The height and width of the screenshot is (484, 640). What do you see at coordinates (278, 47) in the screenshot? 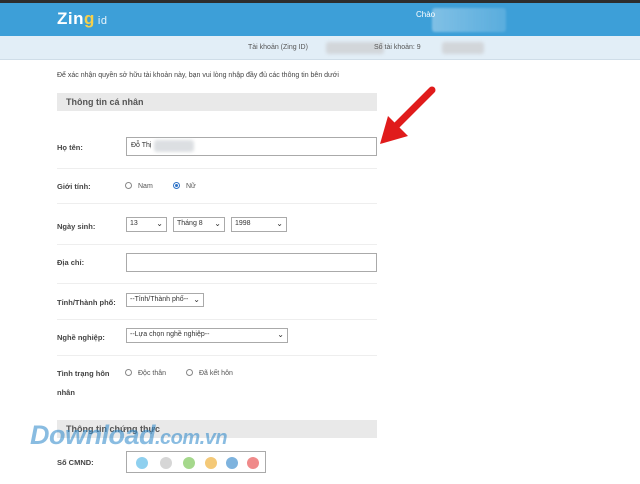
I see `account-label: Tài khoản (Zing ID)` at bounding box center [278, 47].